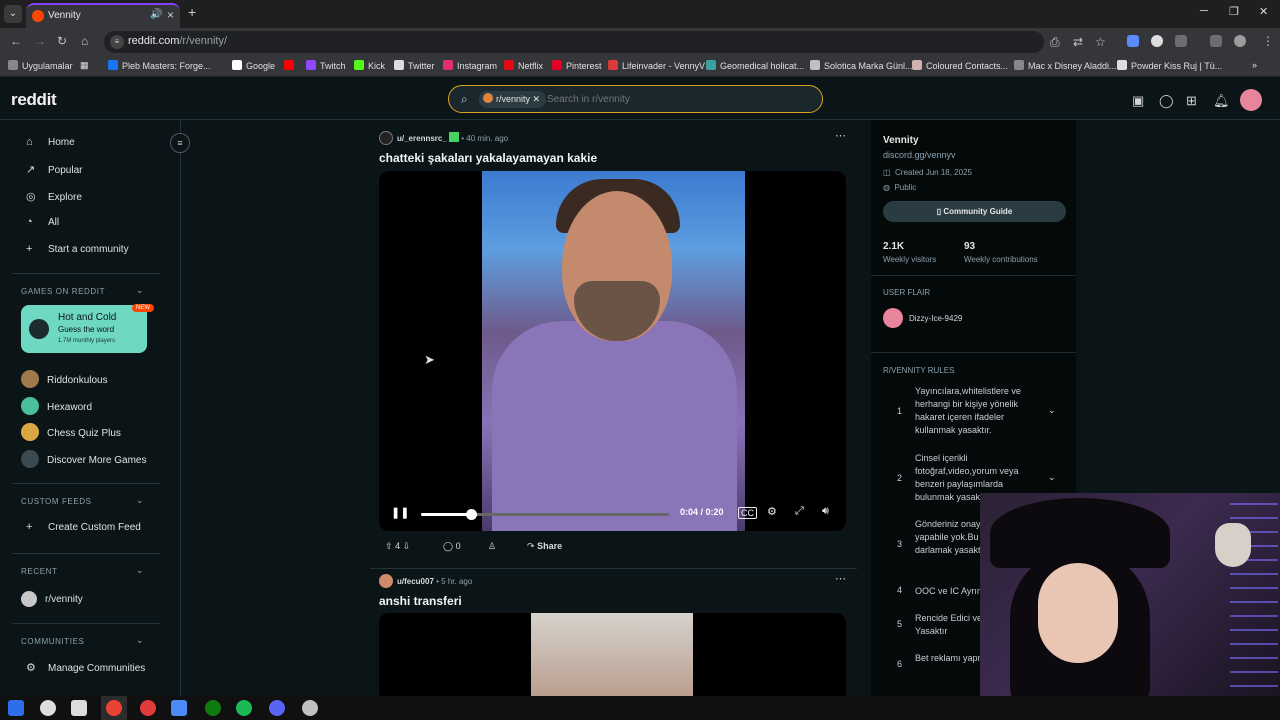 Image resolution: width=1280 pixels, height=720 pixels. I want to click on home-icon: ⌂, so click(84, 41).